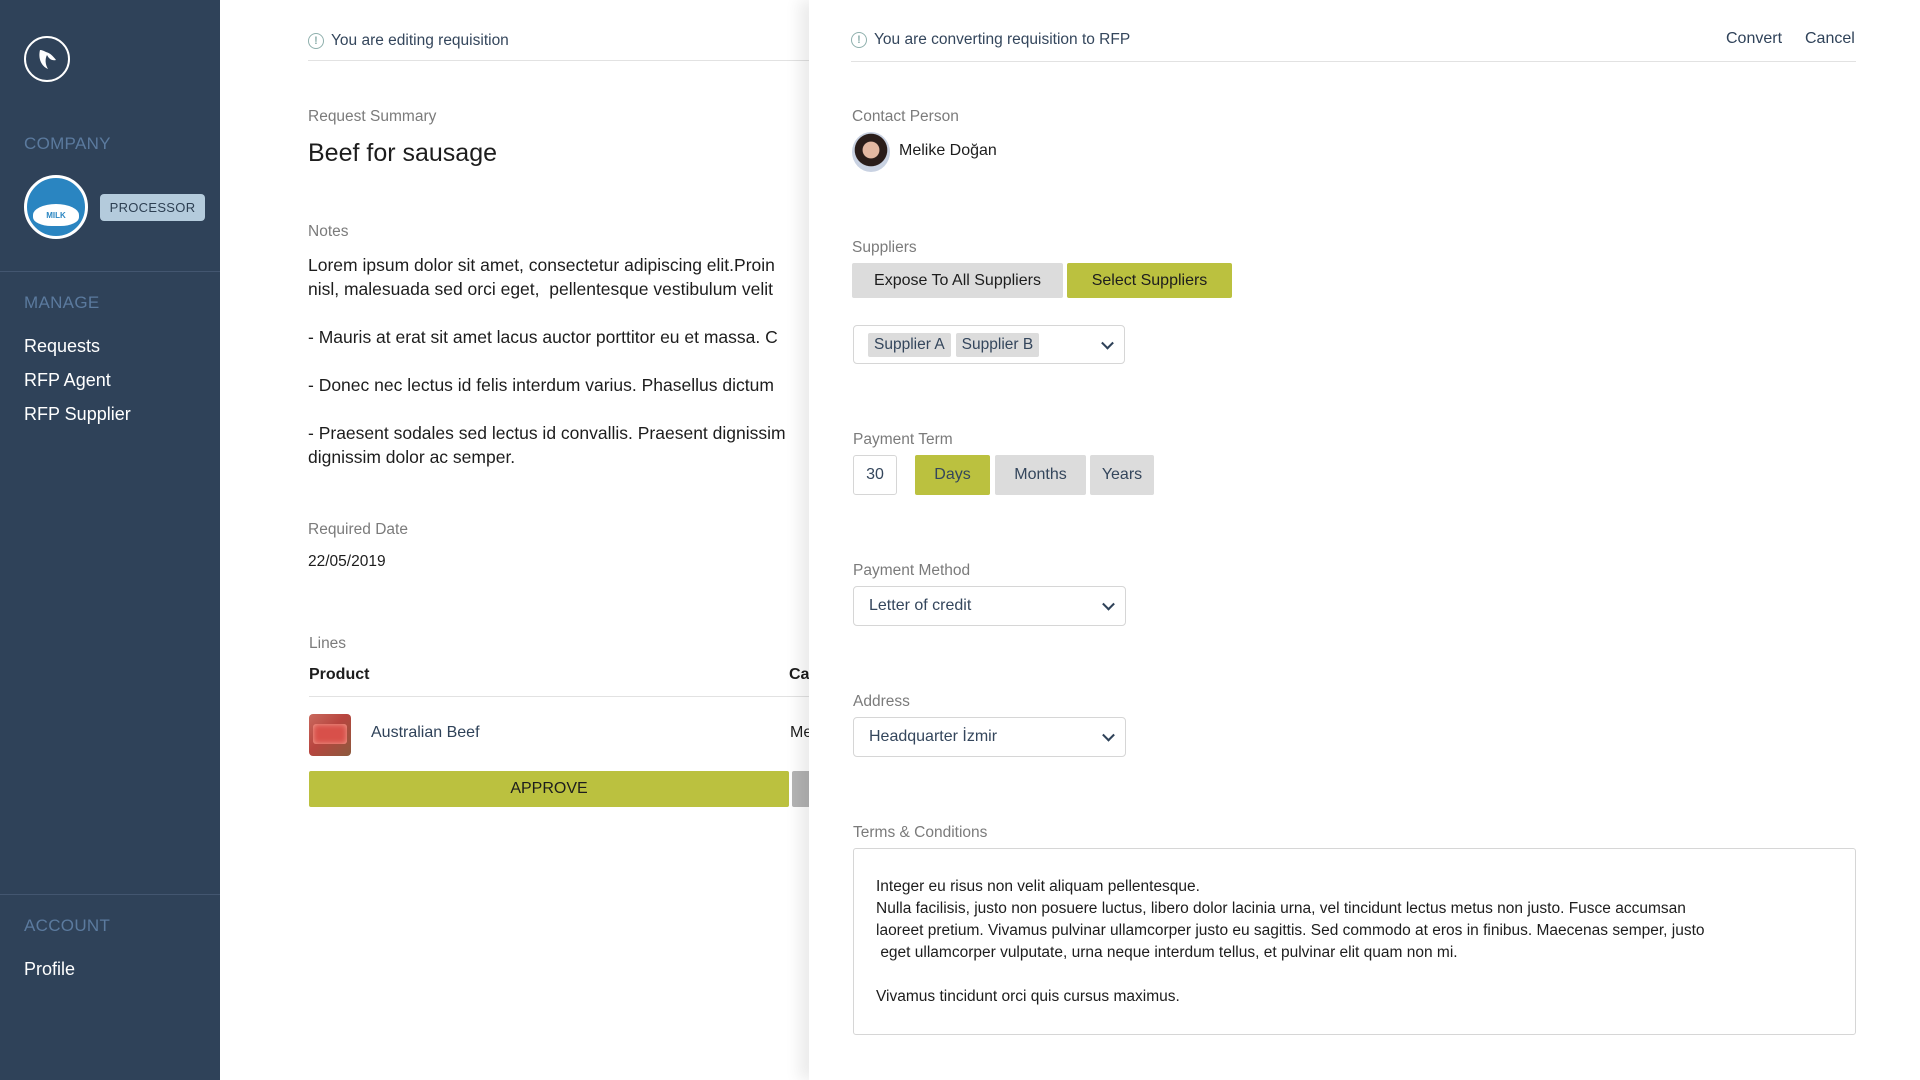  I want to click on avatar, so click(871, 152).